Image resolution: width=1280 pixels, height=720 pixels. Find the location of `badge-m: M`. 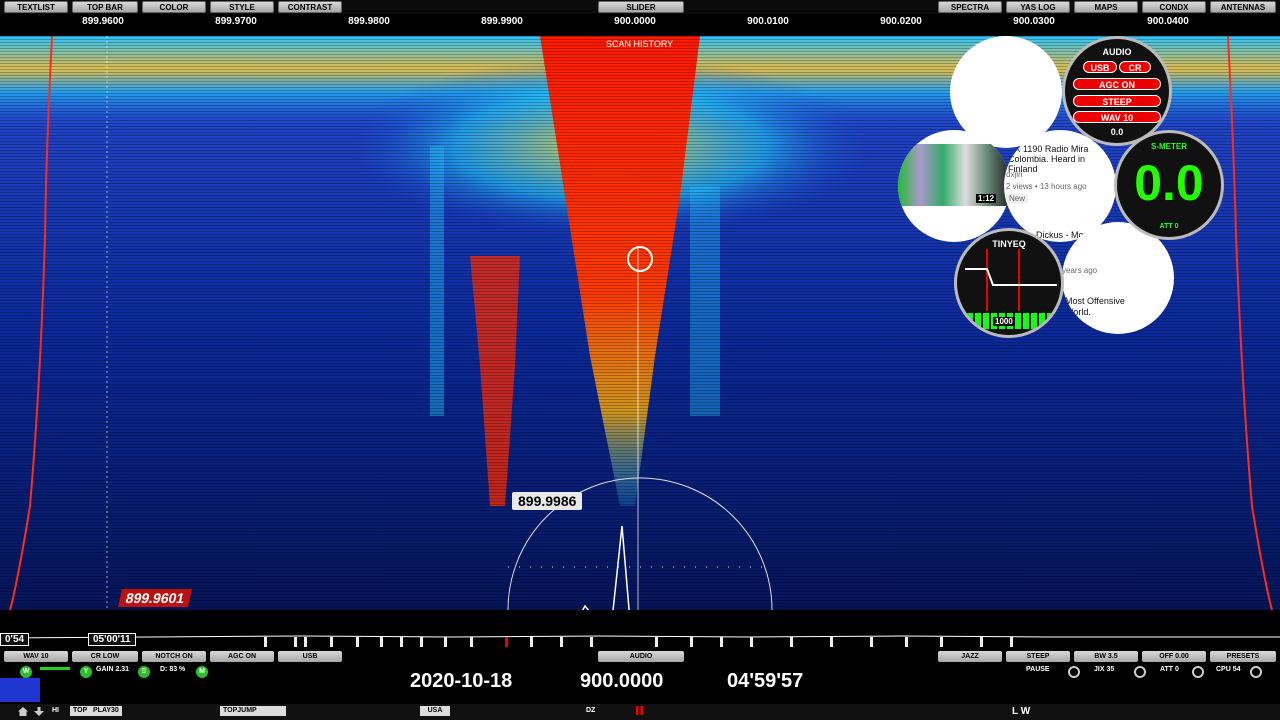

badge-m: M is located at coordinates (202, 672).